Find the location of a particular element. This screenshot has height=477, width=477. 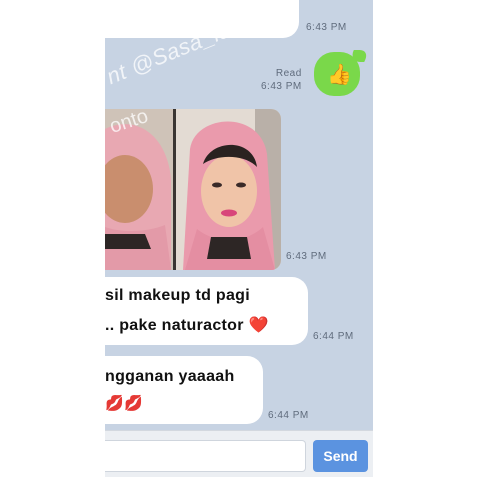

read-receipt: Read 6:43 PM is located at coordinates (281, 80).